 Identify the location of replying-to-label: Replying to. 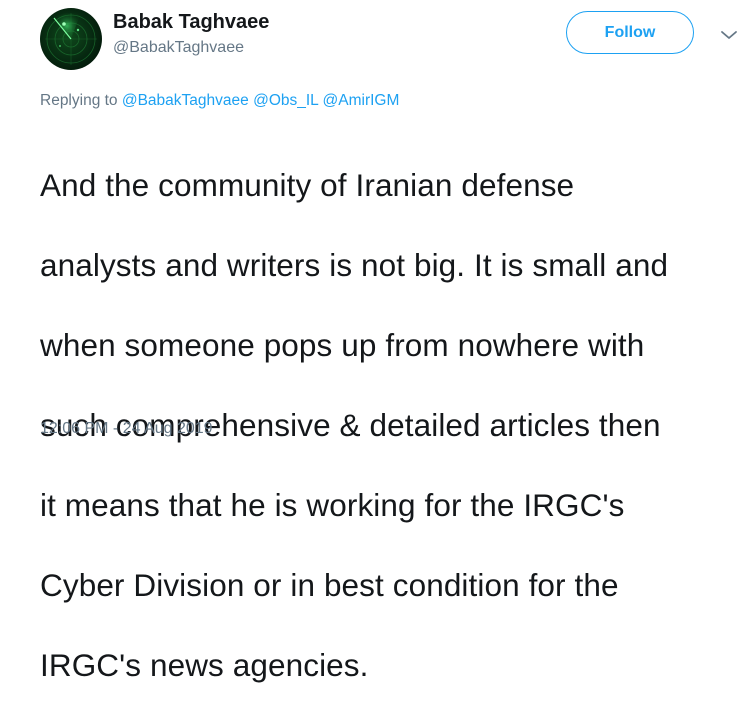
(79, 100).